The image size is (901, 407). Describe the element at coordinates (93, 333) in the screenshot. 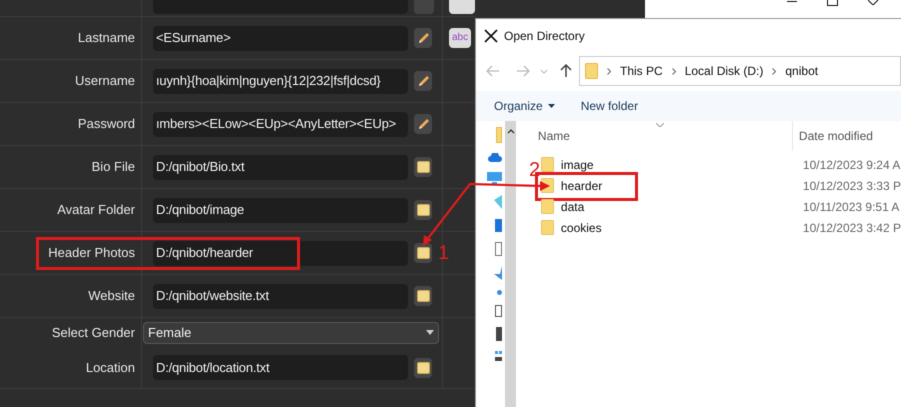

I see `field-label: Select Gender` at that location.